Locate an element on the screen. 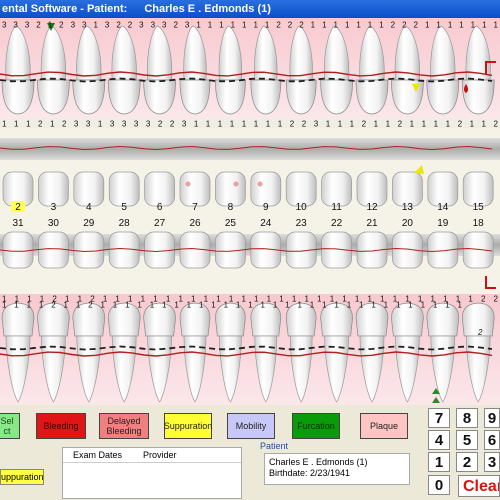 This screenshot has width=500, height=500. keypad-key-8: 8 is located at coordinates (467, 418).